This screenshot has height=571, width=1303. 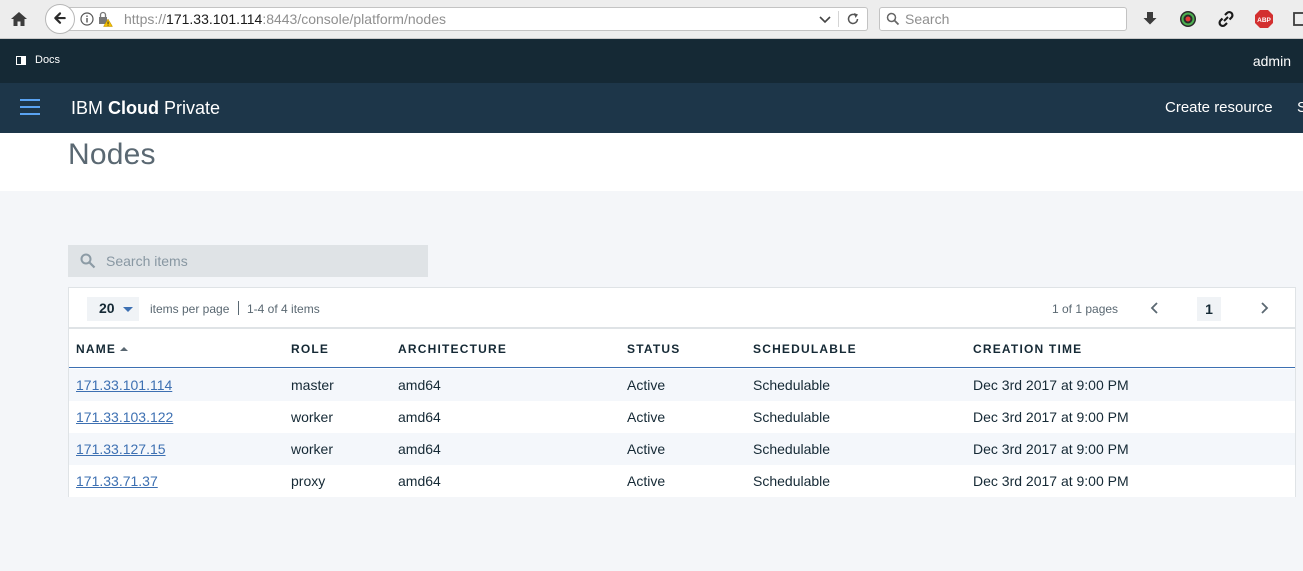 What do you see at coordinates (1150, 19) in the screenshot?
I see `download-icon` at bounding box center [1150, 19].